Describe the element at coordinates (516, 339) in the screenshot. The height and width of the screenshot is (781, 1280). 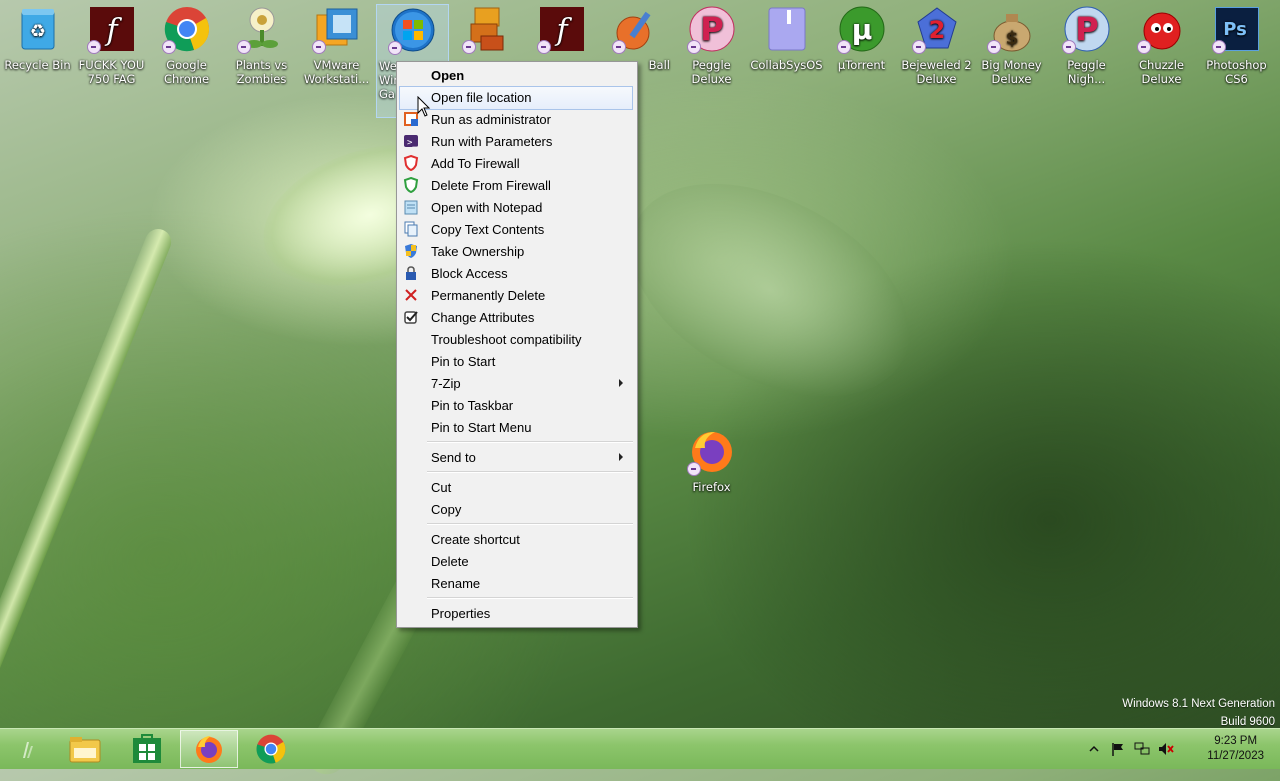
I see `menu-item-troubleshoot-compatibility: Troubleshoot compatibility` at that location.